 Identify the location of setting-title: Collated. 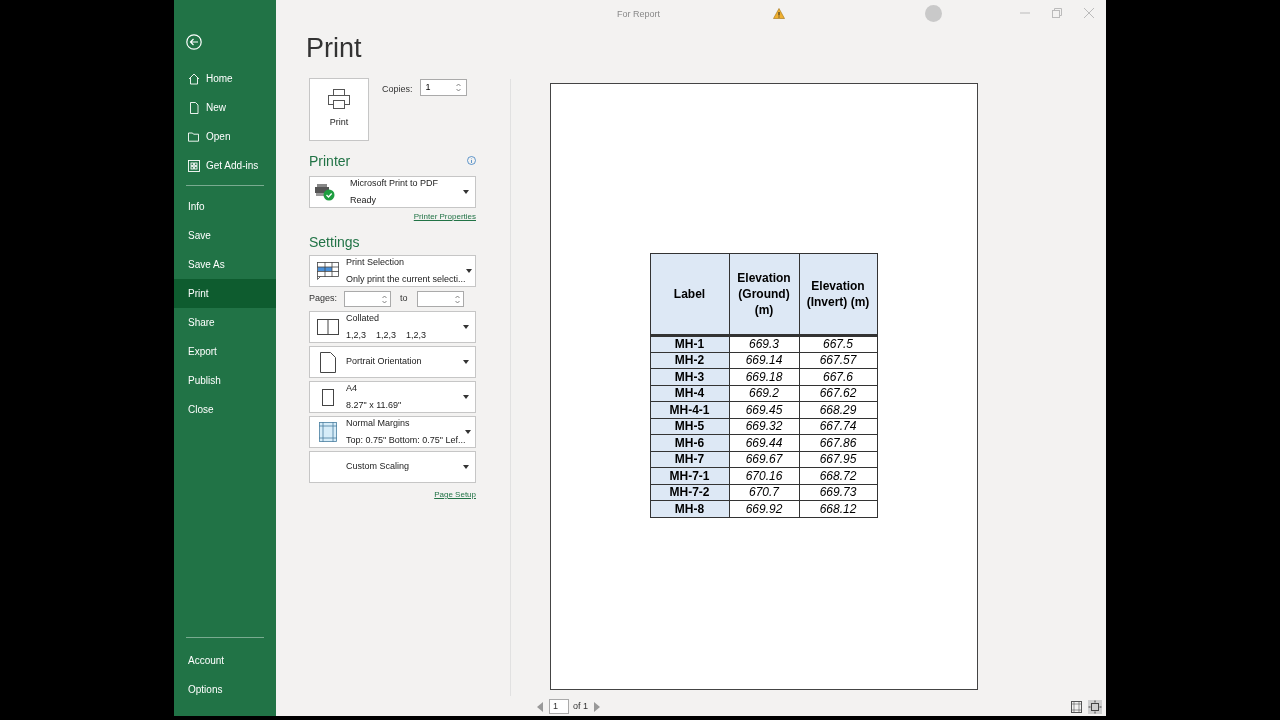
(363, 318).